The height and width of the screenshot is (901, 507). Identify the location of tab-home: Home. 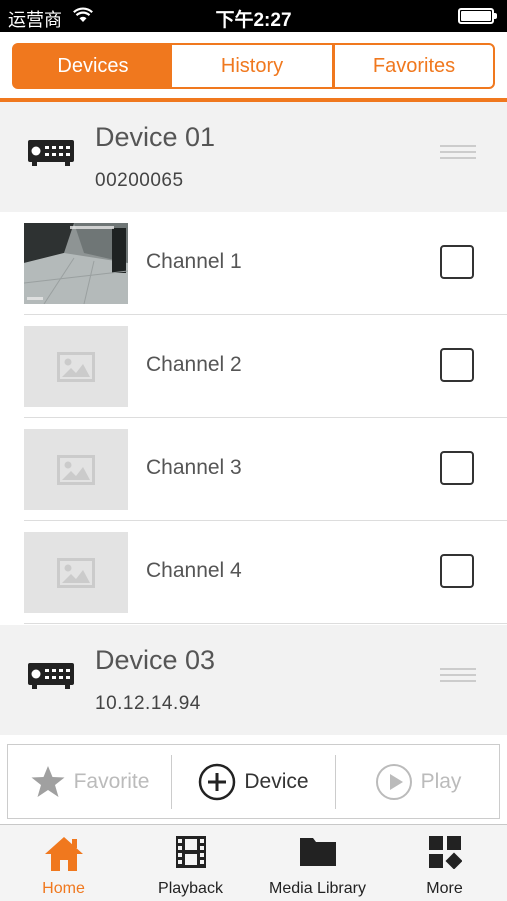
(63, 863).